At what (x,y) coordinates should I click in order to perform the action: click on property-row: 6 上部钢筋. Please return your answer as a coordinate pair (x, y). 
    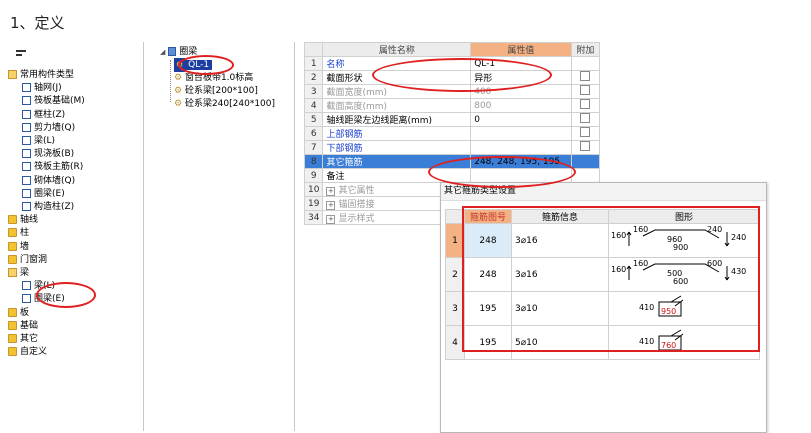
    Looking at the image, I should click on (452, 133).